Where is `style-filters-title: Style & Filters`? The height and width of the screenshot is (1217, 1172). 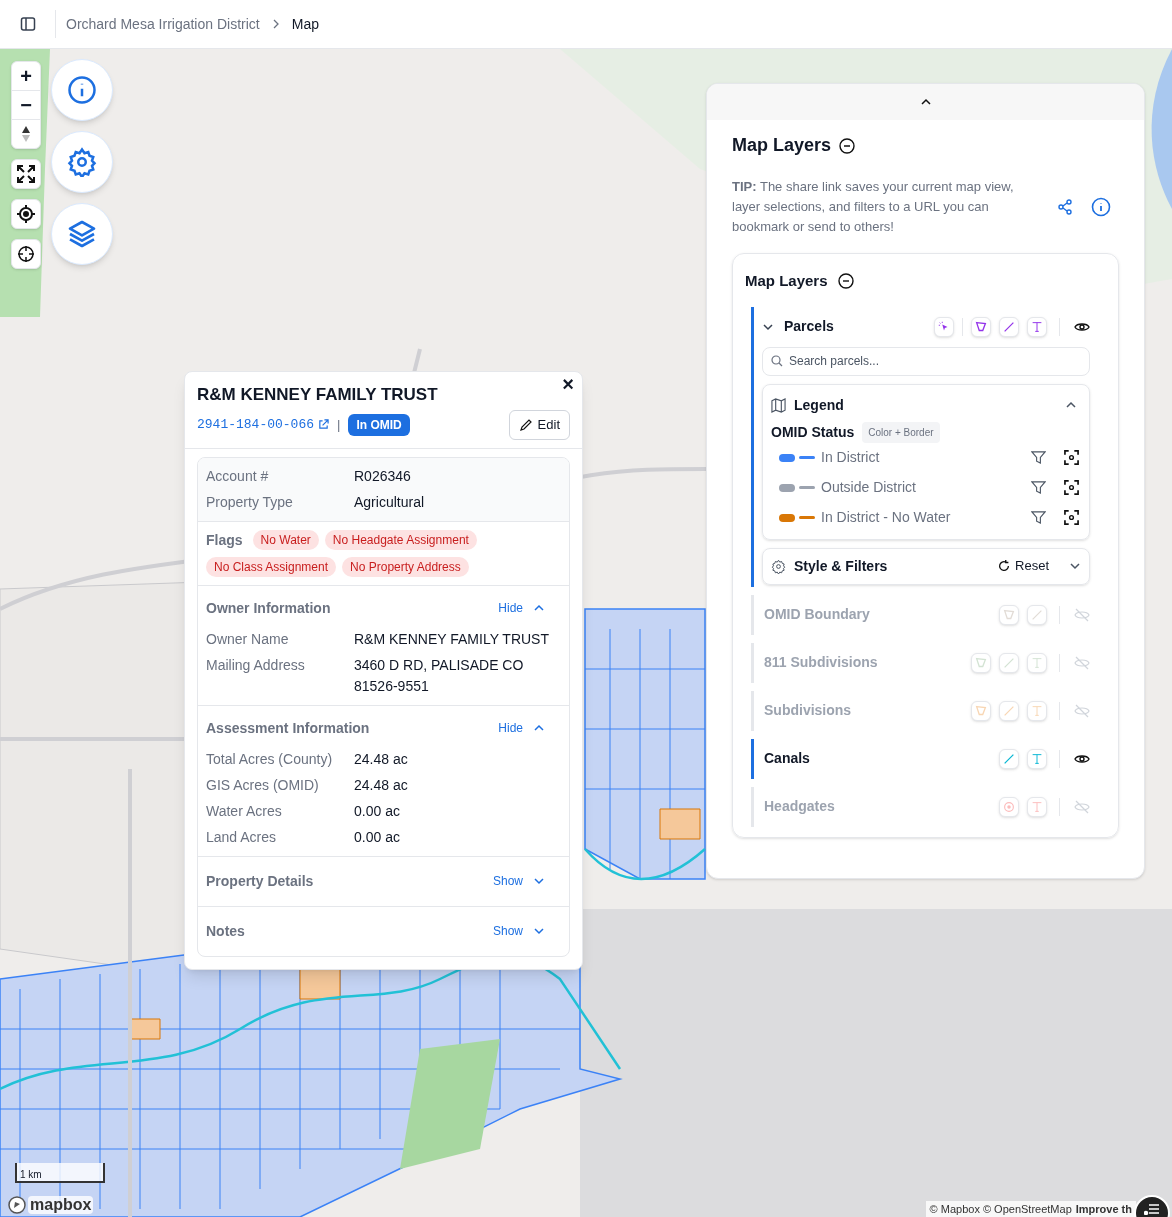 style-filters-title: Style & Filters is located at coordinates (841, 566).